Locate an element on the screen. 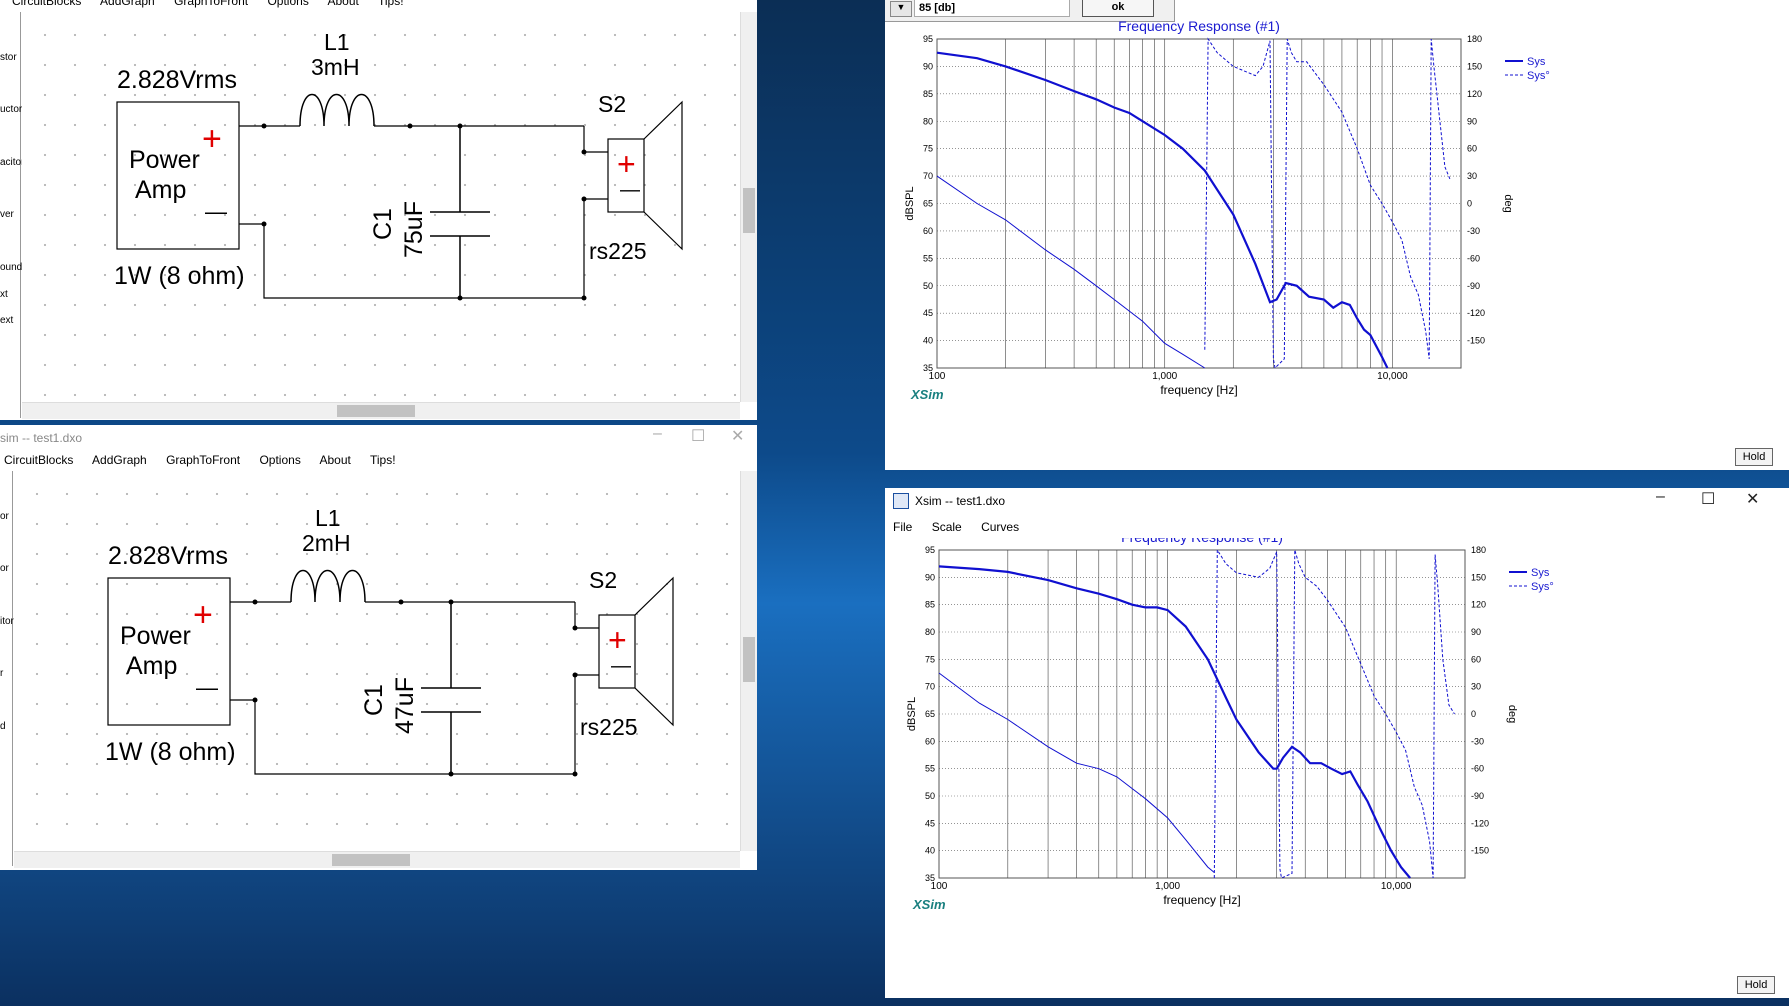 This screenshot has width=1789, height=1006. palette-inductor: uctor is located at coordinates (11, 109).